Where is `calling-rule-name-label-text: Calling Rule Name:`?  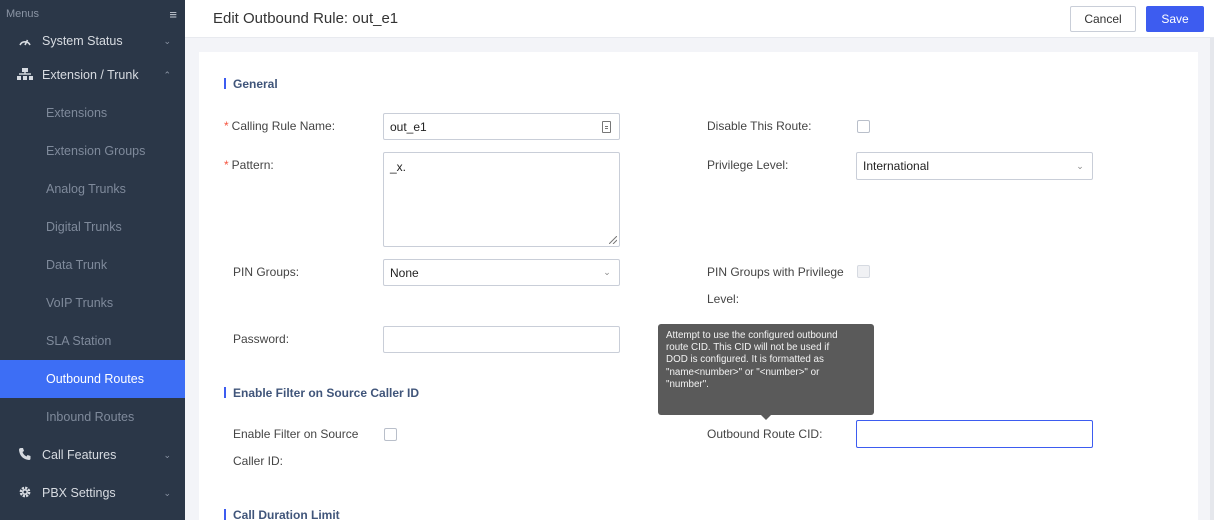 calling-rule-name-label-text: Calling Rule Name: is located at coordinates (283, 126).